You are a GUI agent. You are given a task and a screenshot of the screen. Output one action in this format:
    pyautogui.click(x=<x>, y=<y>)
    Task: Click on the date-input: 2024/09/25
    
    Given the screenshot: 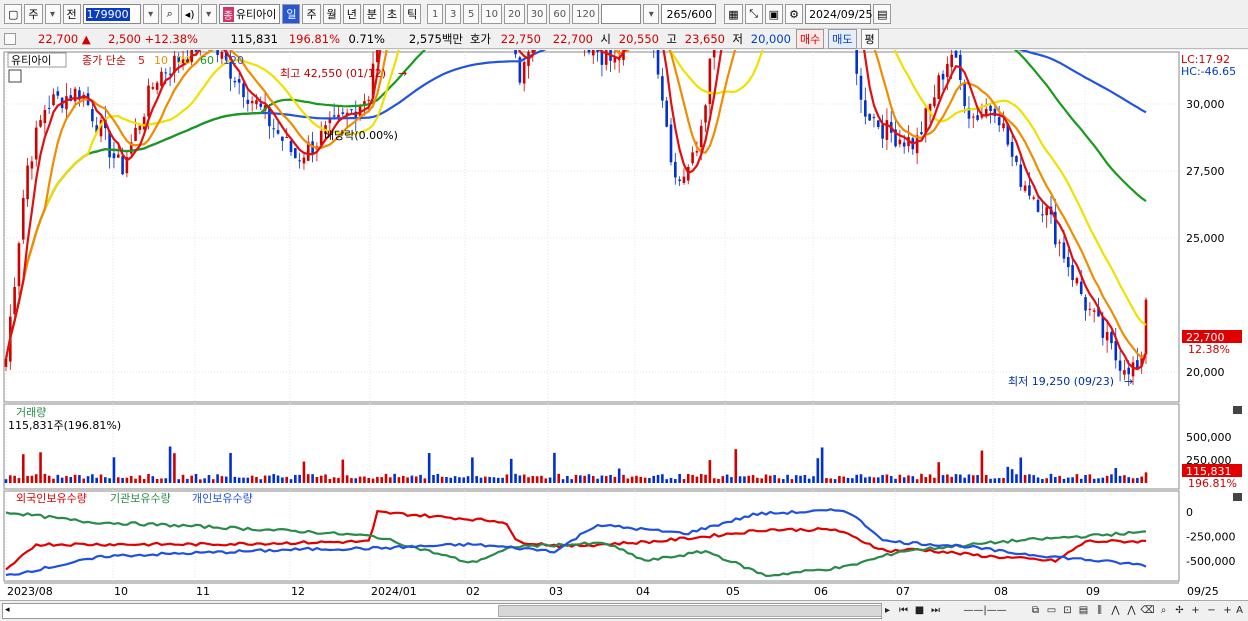 What is the action you would take?
    pyautogui.click(x=838, y=14)
    